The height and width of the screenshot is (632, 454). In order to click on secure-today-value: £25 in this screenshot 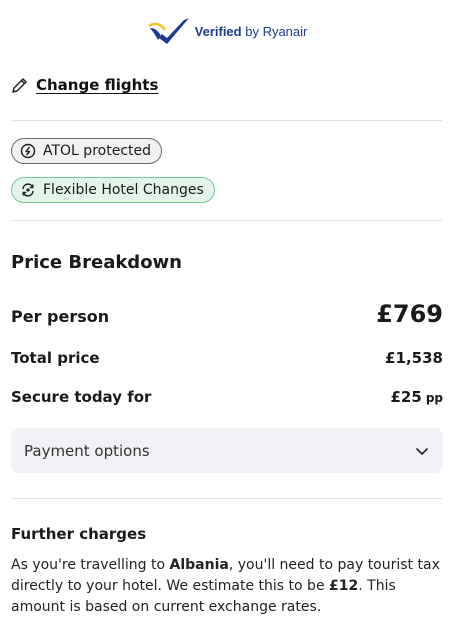, I will do `click(406, 397)`.